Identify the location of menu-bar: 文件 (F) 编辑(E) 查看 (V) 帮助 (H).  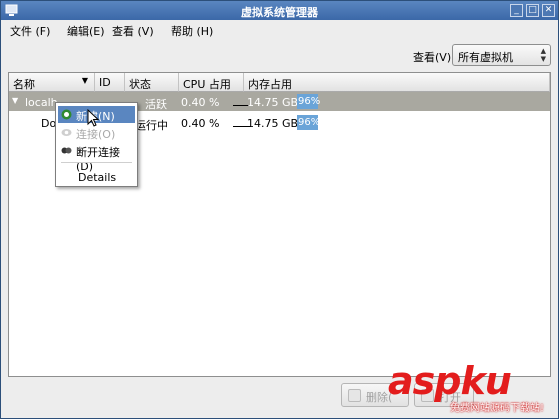
(279, 30).